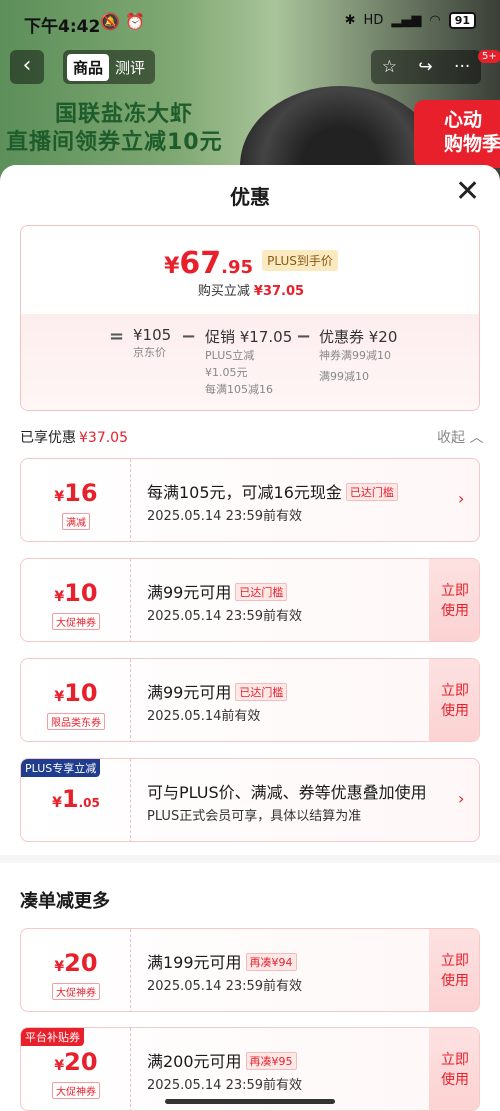 This screenshot has height=1111, width=500. I want to click on card-value: ¥16 满减, so click(76, 500).